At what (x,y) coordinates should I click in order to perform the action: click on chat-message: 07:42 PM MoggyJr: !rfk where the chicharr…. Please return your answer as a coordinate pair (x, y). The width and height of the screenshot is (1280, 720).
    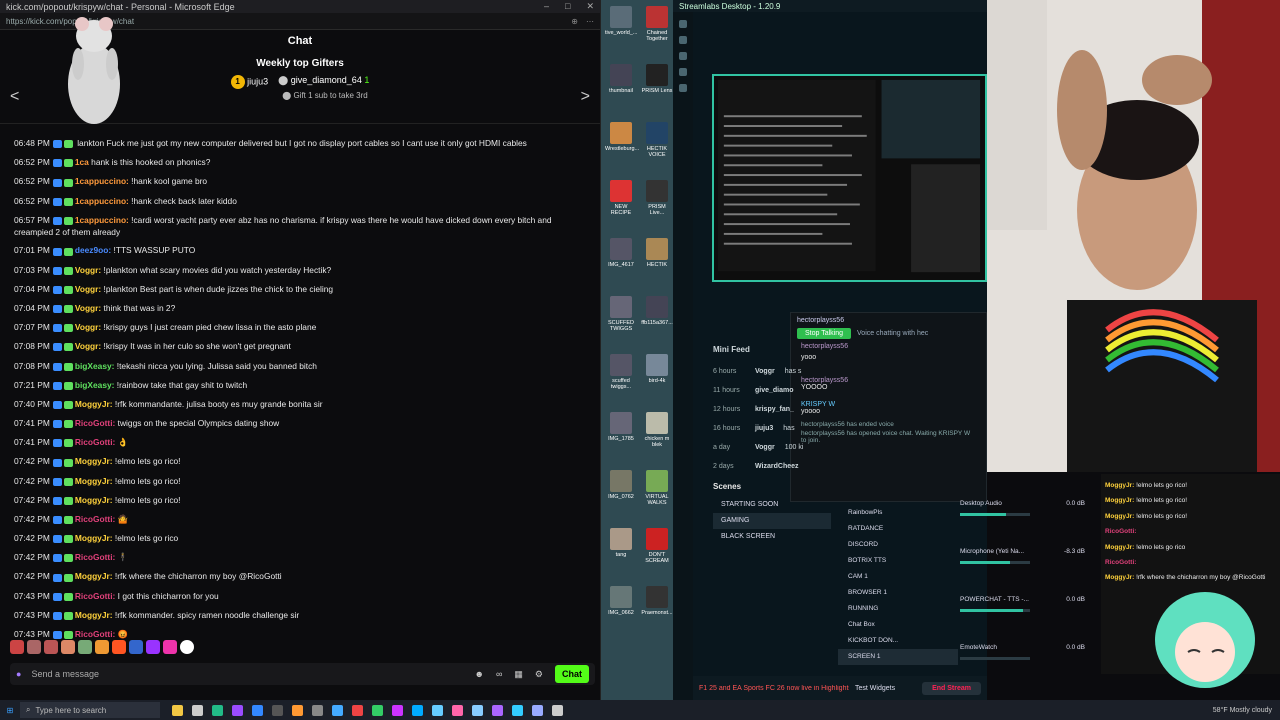
    Looking at the image, I should click on (307, 576).